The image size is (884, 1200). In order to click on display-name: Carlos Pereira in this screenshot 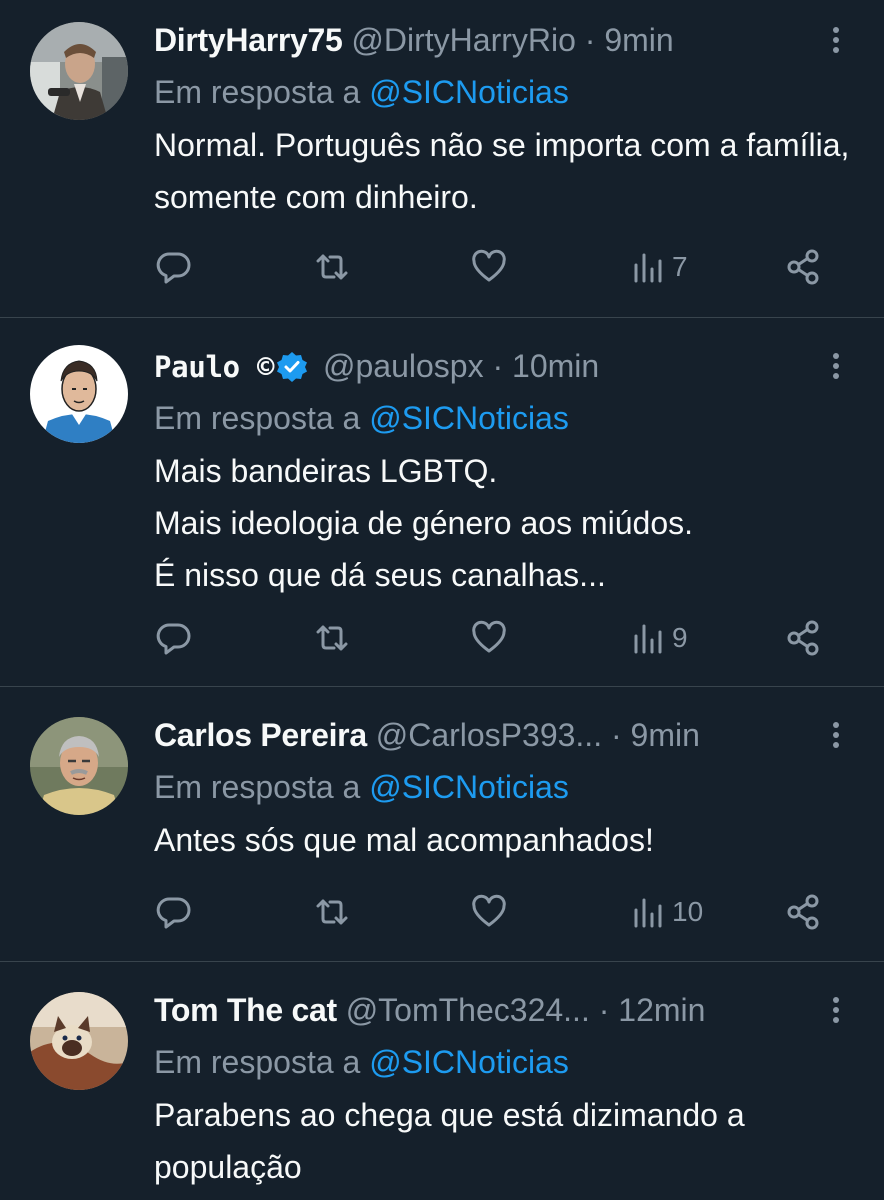, I will do `click(260, 735)`.